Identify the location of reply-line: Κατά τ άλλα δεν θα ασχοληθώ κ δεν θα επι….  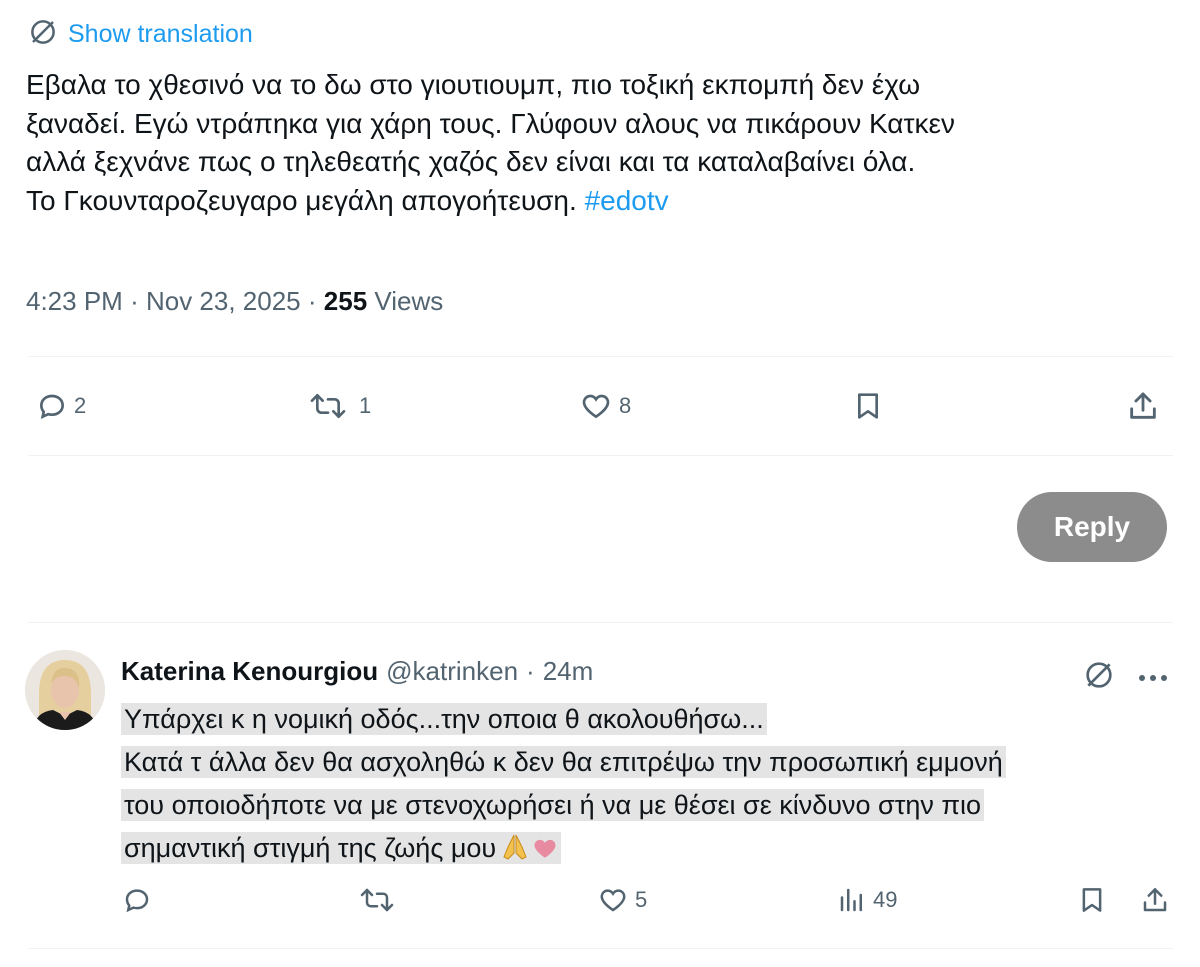
(563, 762).